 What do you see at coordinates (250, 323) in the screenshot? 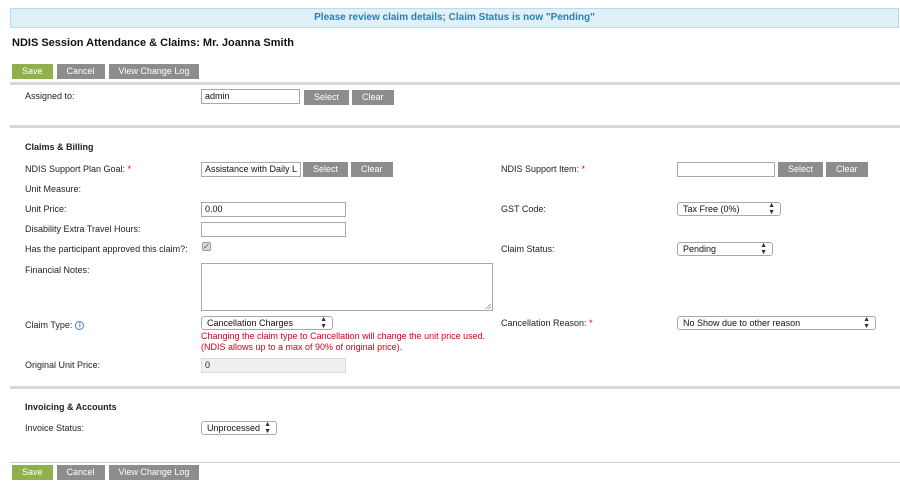
I see `claim-type-value: Cancellation Charges` at bounding box center [250, 323].